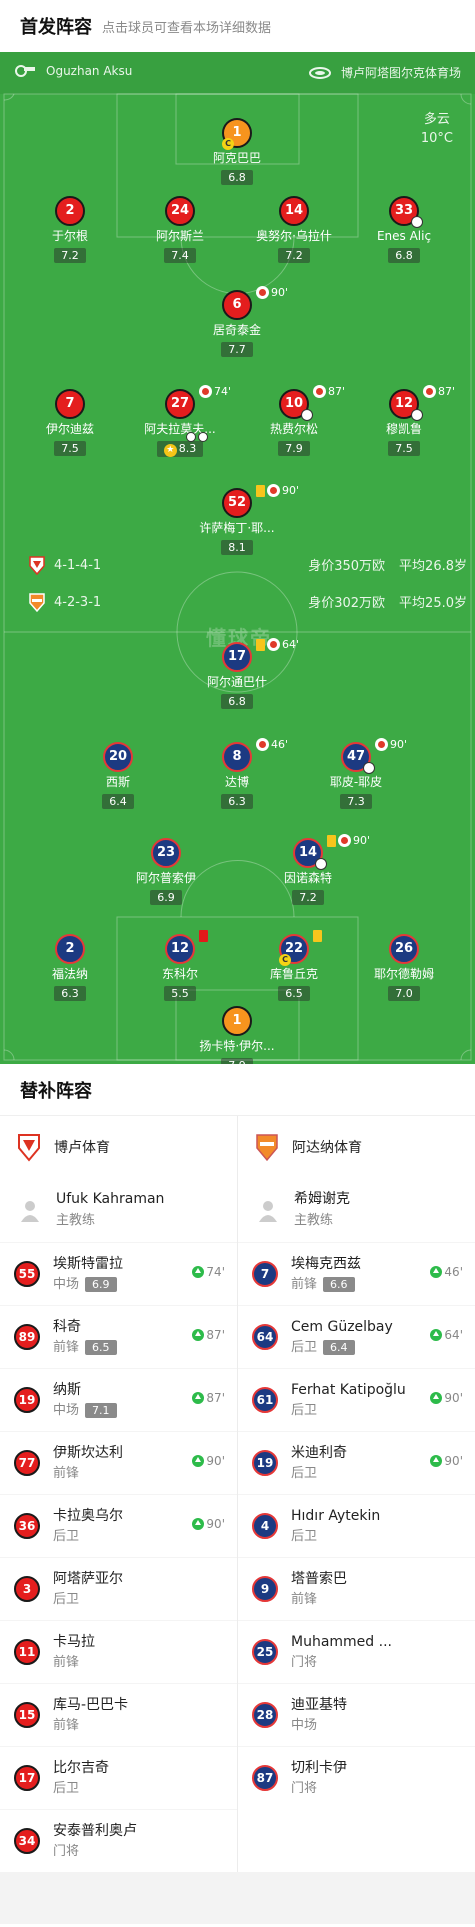 The image size is (475, 1927). Describe the element at coordinates (70, 403) in the screenshot. I see `player-number: 7` at that location.